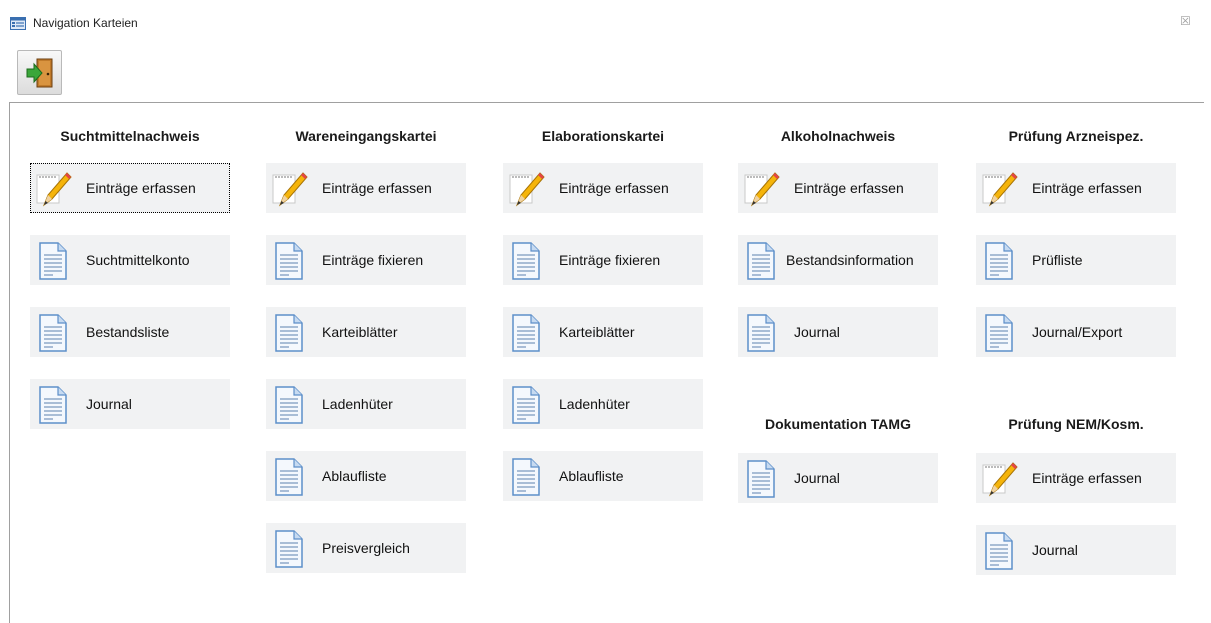 The width and height of the screenshot is (1211, 623). Describe the element at coordinates (130, 136) in the screenshot. I see `section-header-suchtmittelnachweis: Suchtmittelnachweis` at that location.